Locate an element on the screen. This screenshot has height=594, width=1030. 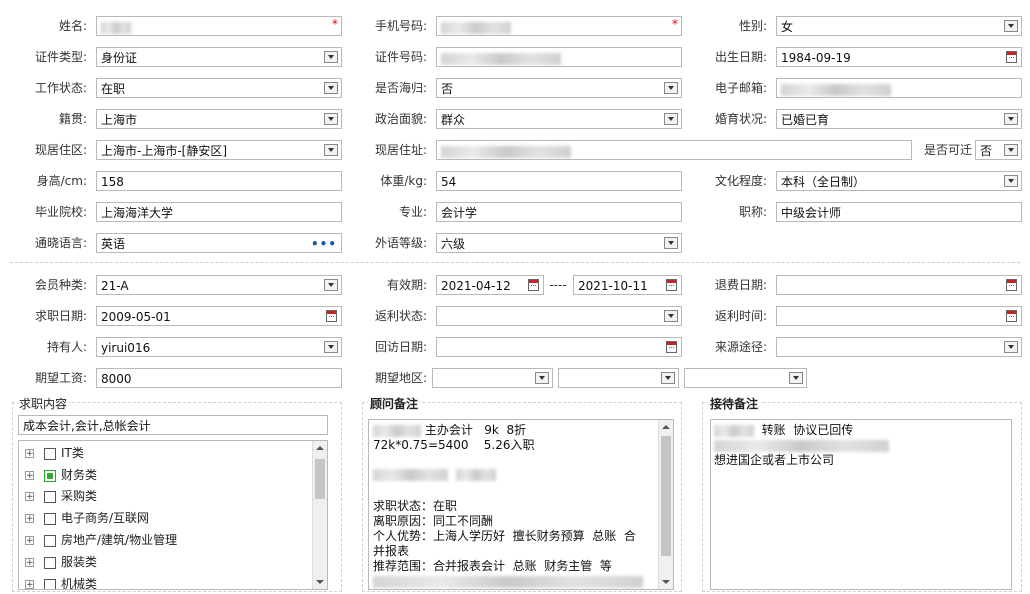
valid-from-input: 2021-04-12 is located at coordinates (490, 285).